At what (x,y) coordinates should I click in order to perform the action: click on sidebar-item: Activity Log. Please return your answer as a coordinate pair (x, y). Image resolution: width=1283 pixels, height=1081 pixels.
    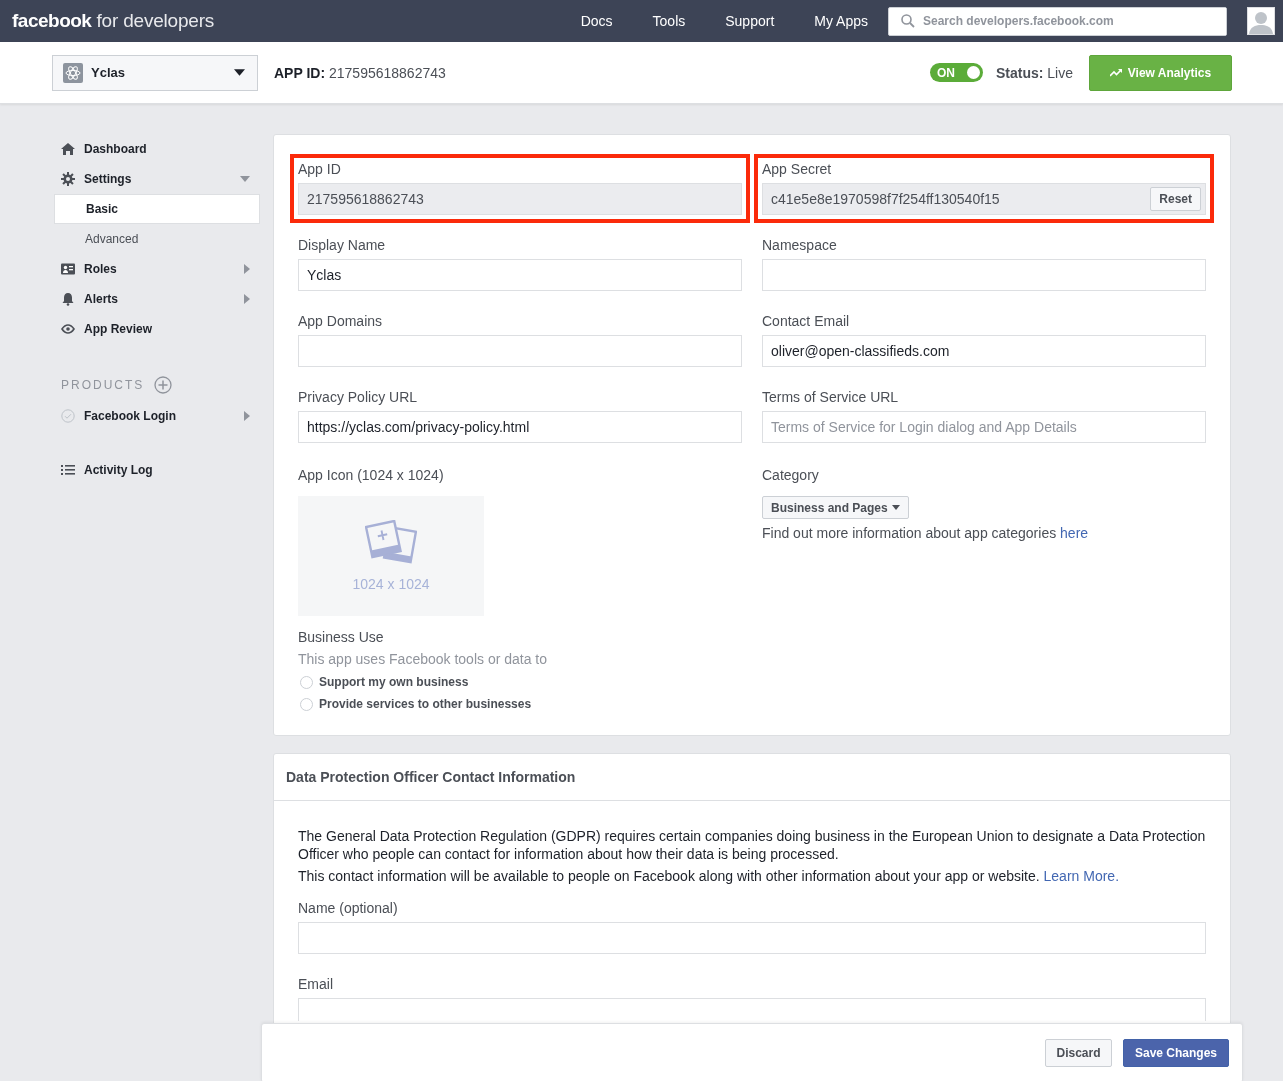
    Looking at the image, I should click on (157, 470).